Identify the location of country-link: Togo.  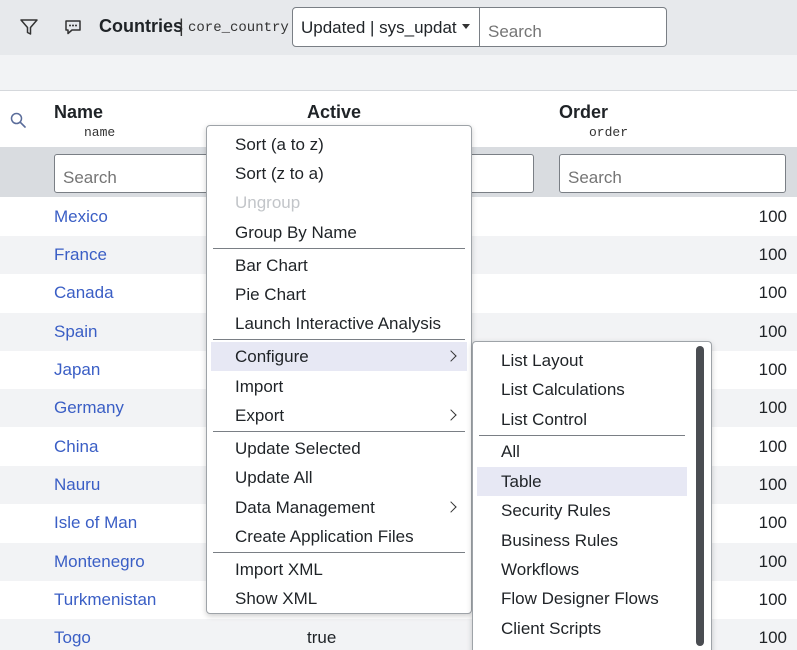
(72, 638).